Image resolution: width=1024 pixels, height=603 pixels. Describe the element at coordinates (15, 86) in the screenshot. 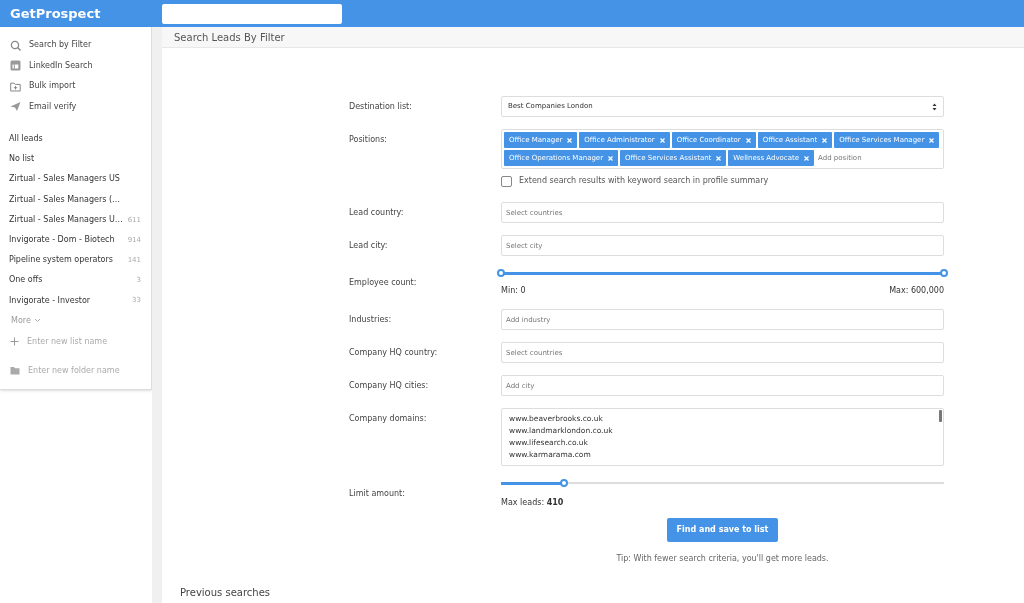

I see `folder-plus-icon` at that location.